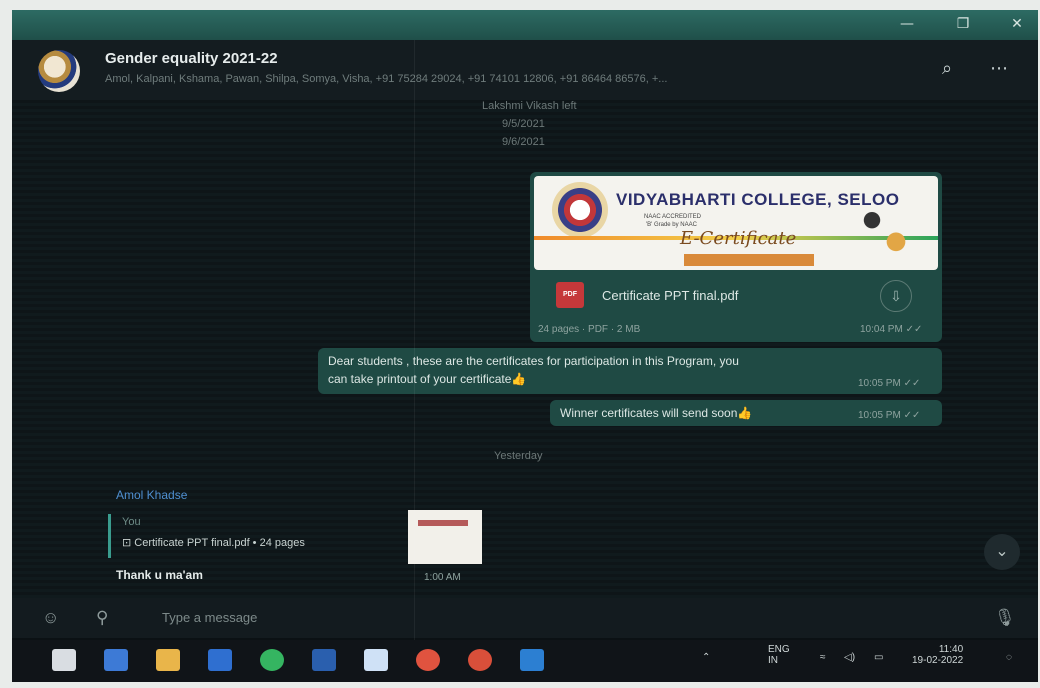 The image size is (1040, 688). What do you see at coordinates (131, 522) in the screenshot?
I see `quoted-author: You` at bounding box center [131, 522].